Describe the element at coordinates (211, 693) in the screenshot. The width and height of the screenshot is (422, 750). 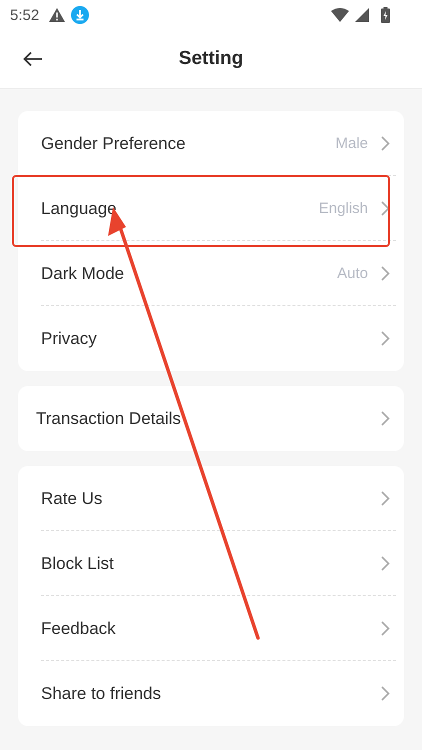
I see `settings-row: Share to friends` at that location.